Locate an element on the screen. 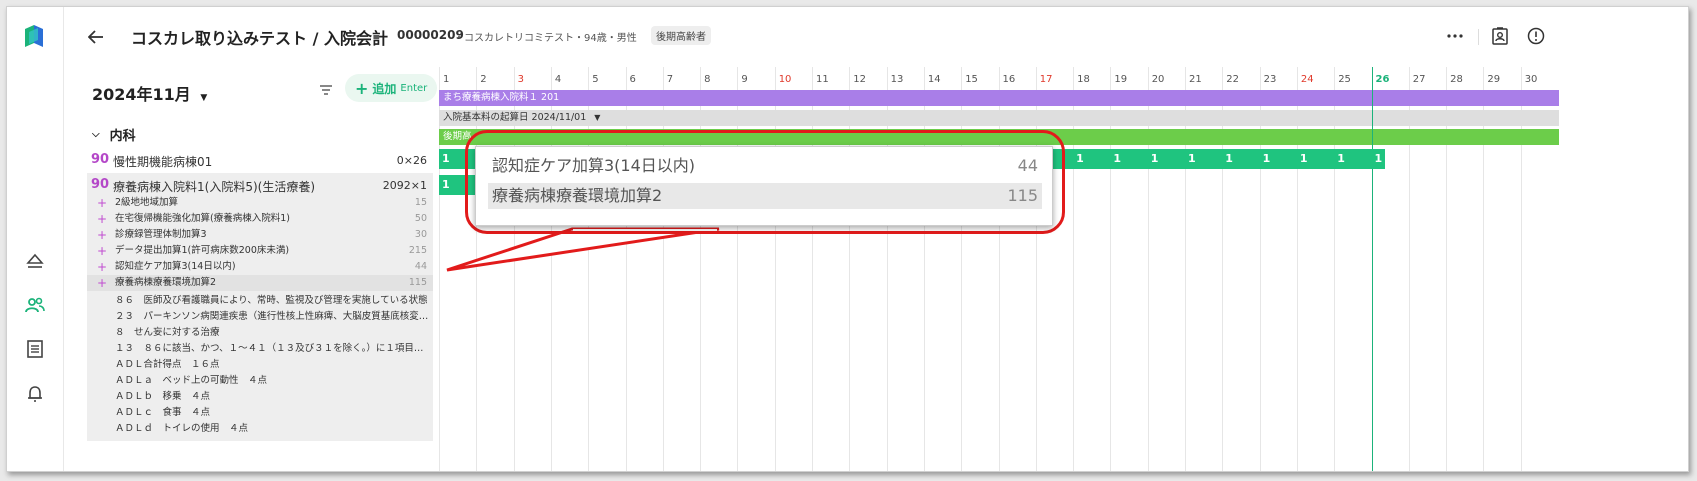 The image size is (1697, 481). day-column: 9 is located at coordinates (755, 269).